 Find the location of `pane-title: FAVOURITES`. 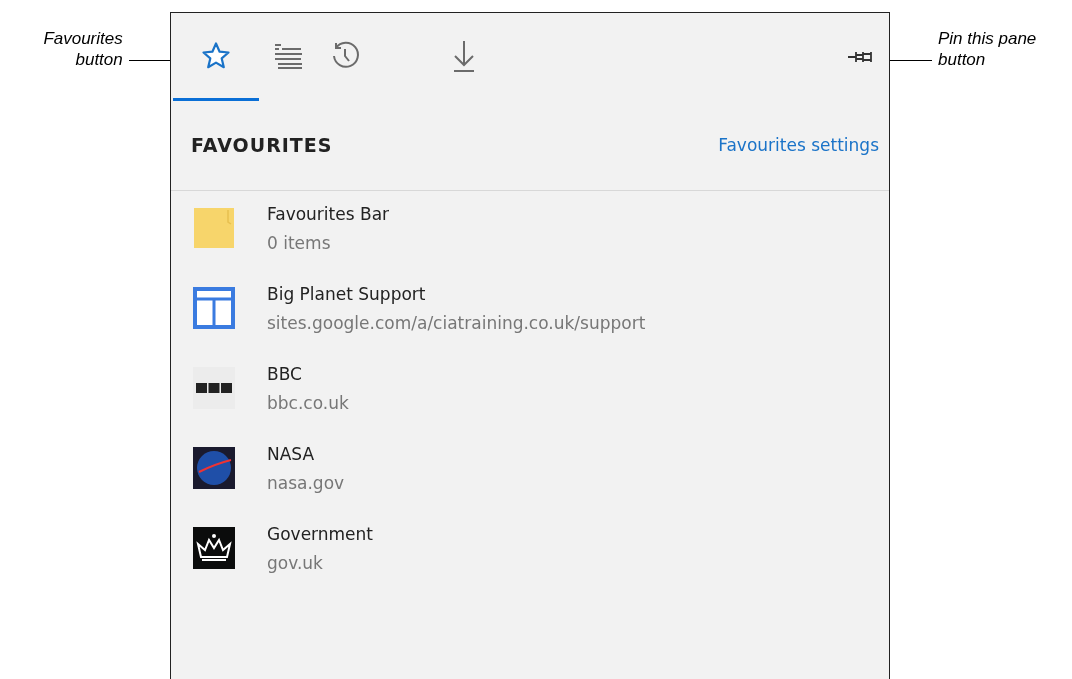

pane-title: FAVOURITES is located at coordinates (262, 146).